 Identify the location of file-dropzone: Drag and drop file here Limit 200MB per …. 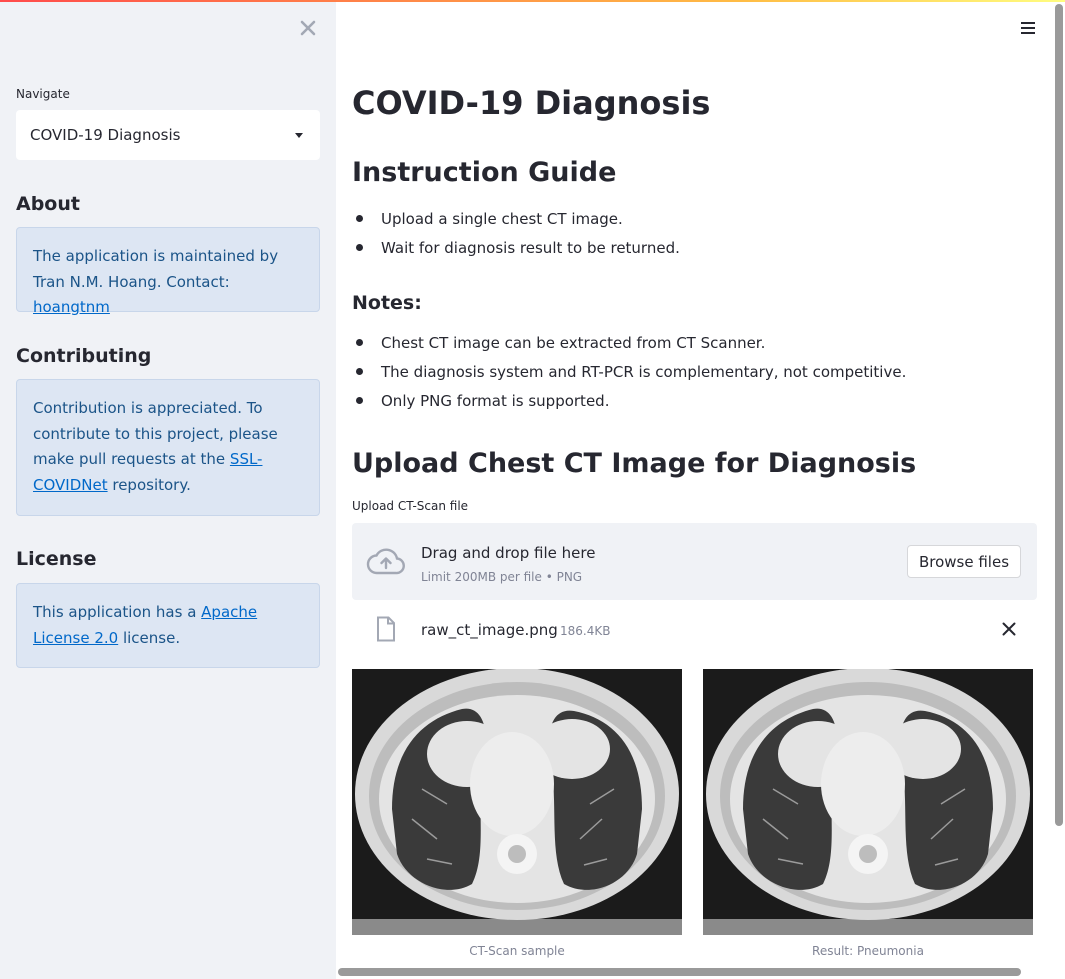
(694, 561).